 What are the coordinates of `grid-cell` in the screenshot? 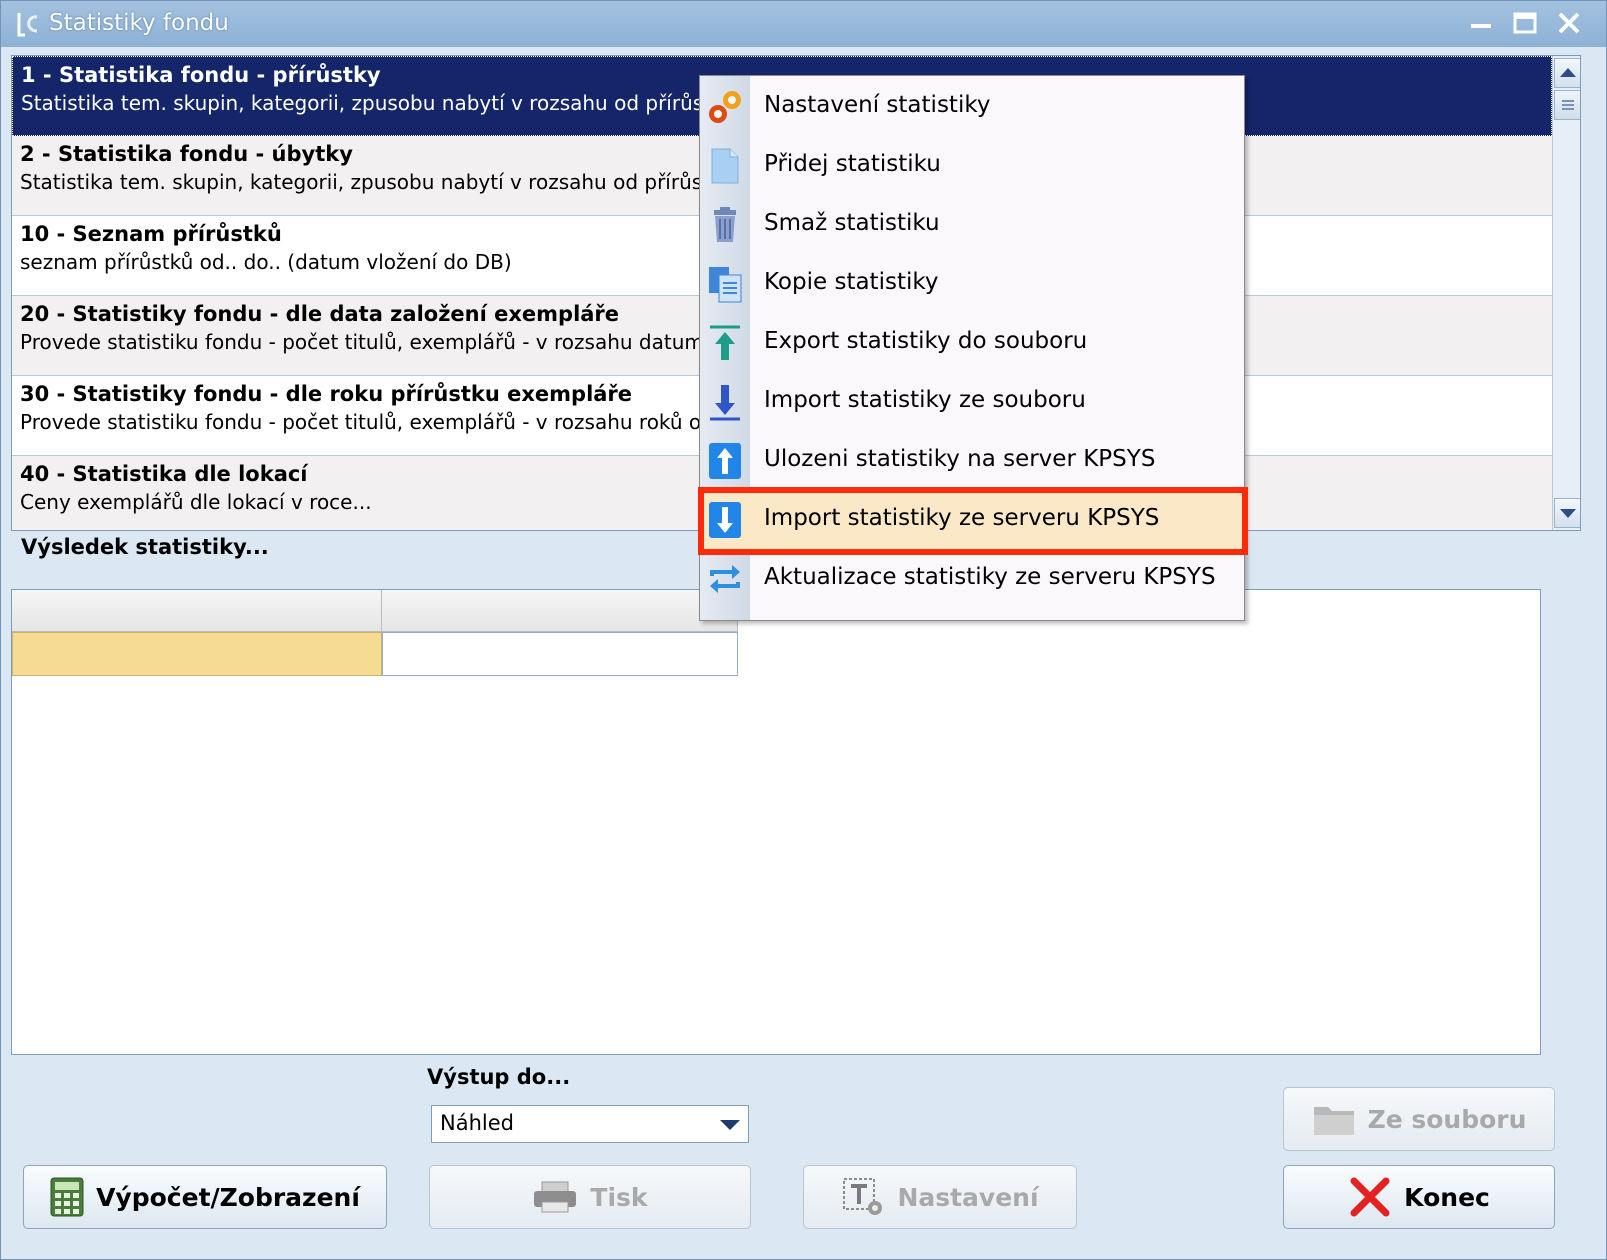 It's located at (560, 654).